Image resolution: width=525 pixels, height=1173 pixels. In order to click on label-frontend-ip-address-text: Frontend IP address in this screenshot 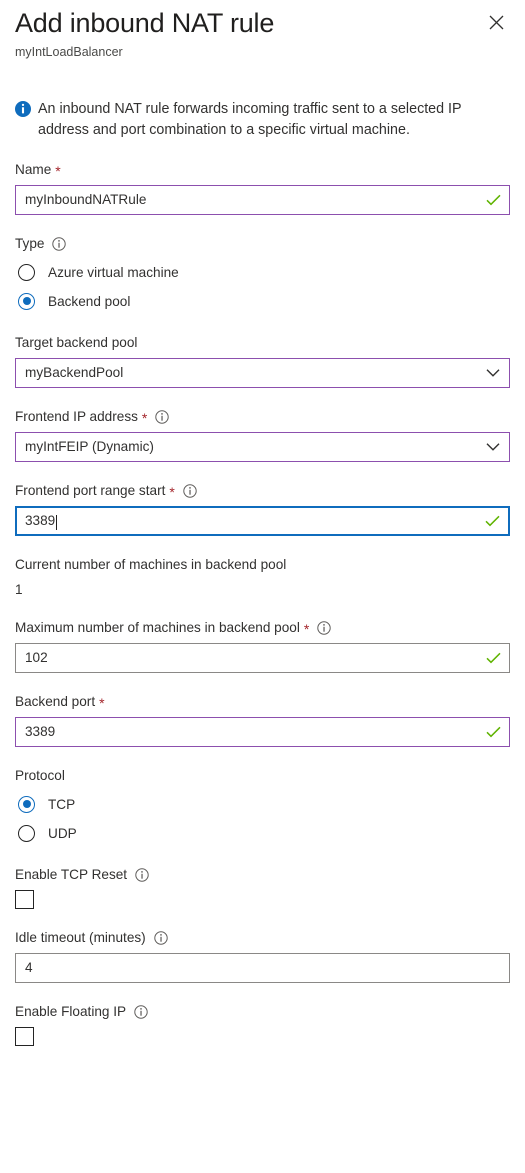, I will do `click(76, 416)`.